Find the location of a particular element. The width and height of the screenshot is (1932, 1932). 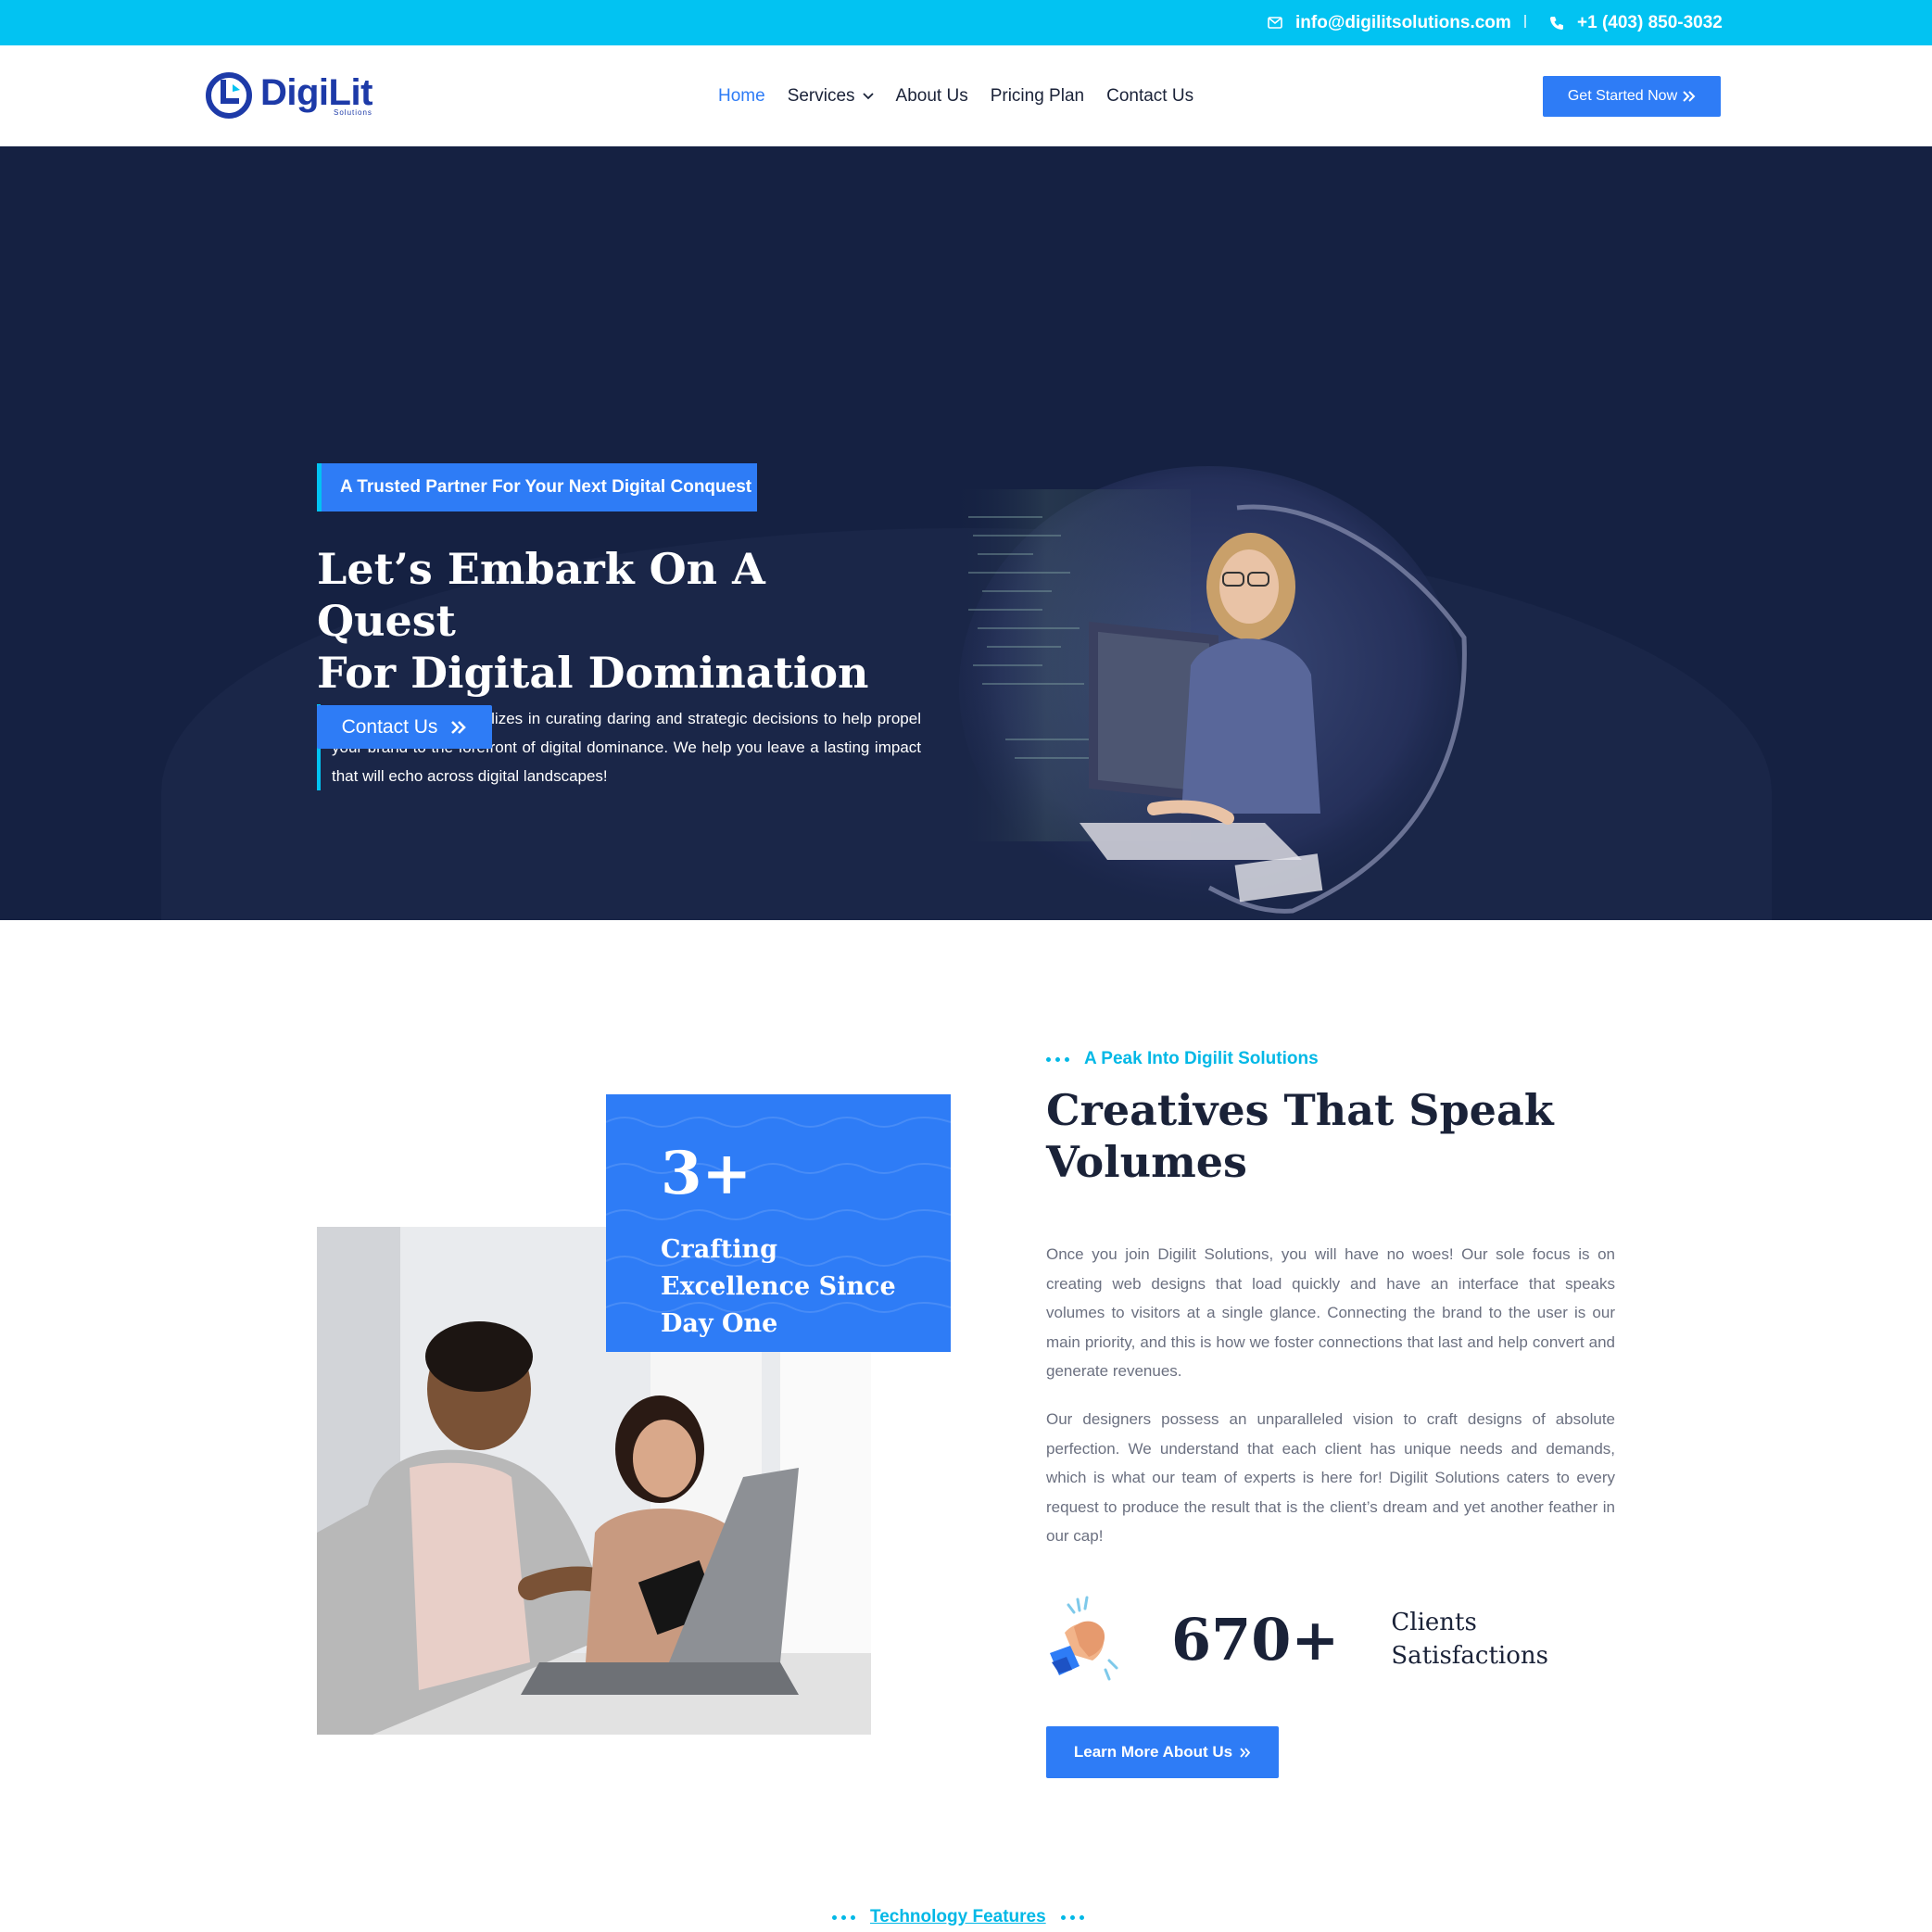

logo: DigiLit Solutions is located at coordinates (289, 96).